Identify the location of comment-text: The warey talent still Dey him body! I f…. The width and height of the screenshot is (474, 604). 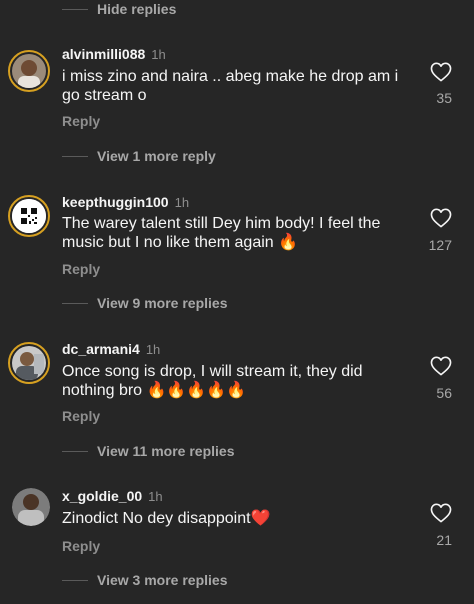
(221, 233).